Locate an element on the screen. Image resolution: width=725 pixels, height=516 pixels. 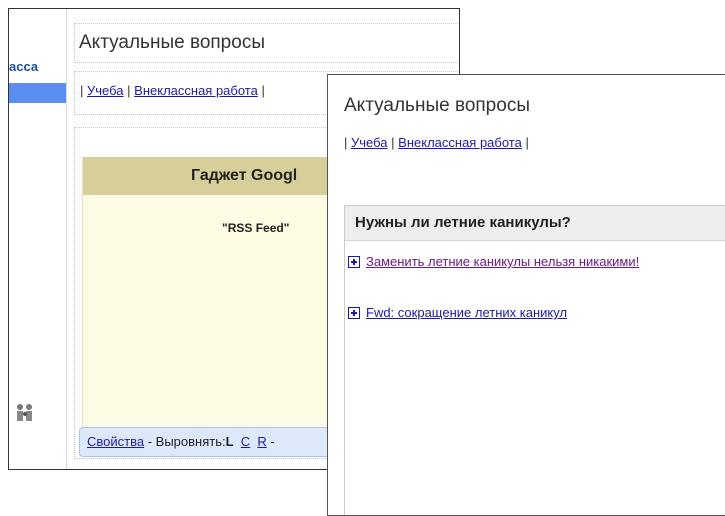
align-label: - Выровнять: is located at coordinates (185, 441).